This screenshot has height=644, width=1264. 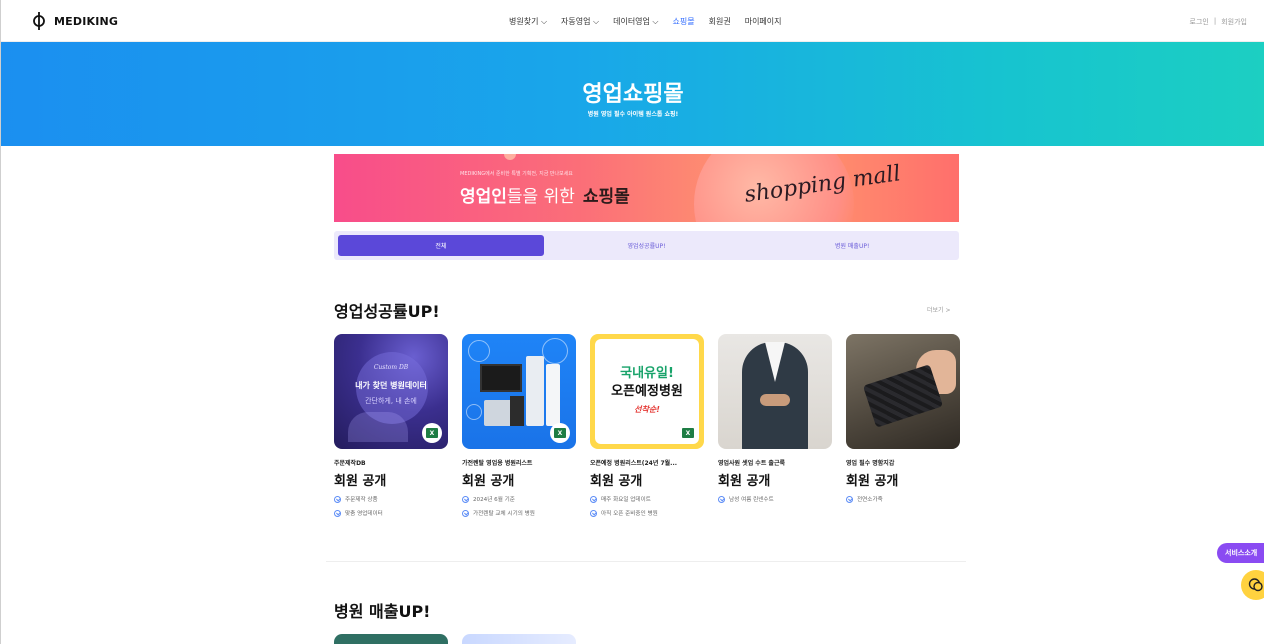 I want to click on nav-item-mypage: 마이페이지, so click(x=763, y=21).